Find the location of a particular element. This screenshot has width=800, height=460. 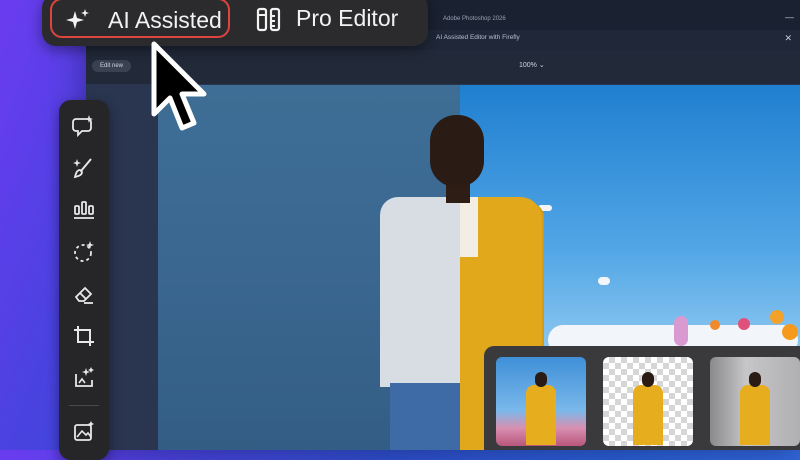

rail-divider is located at coordinates (84, 405).